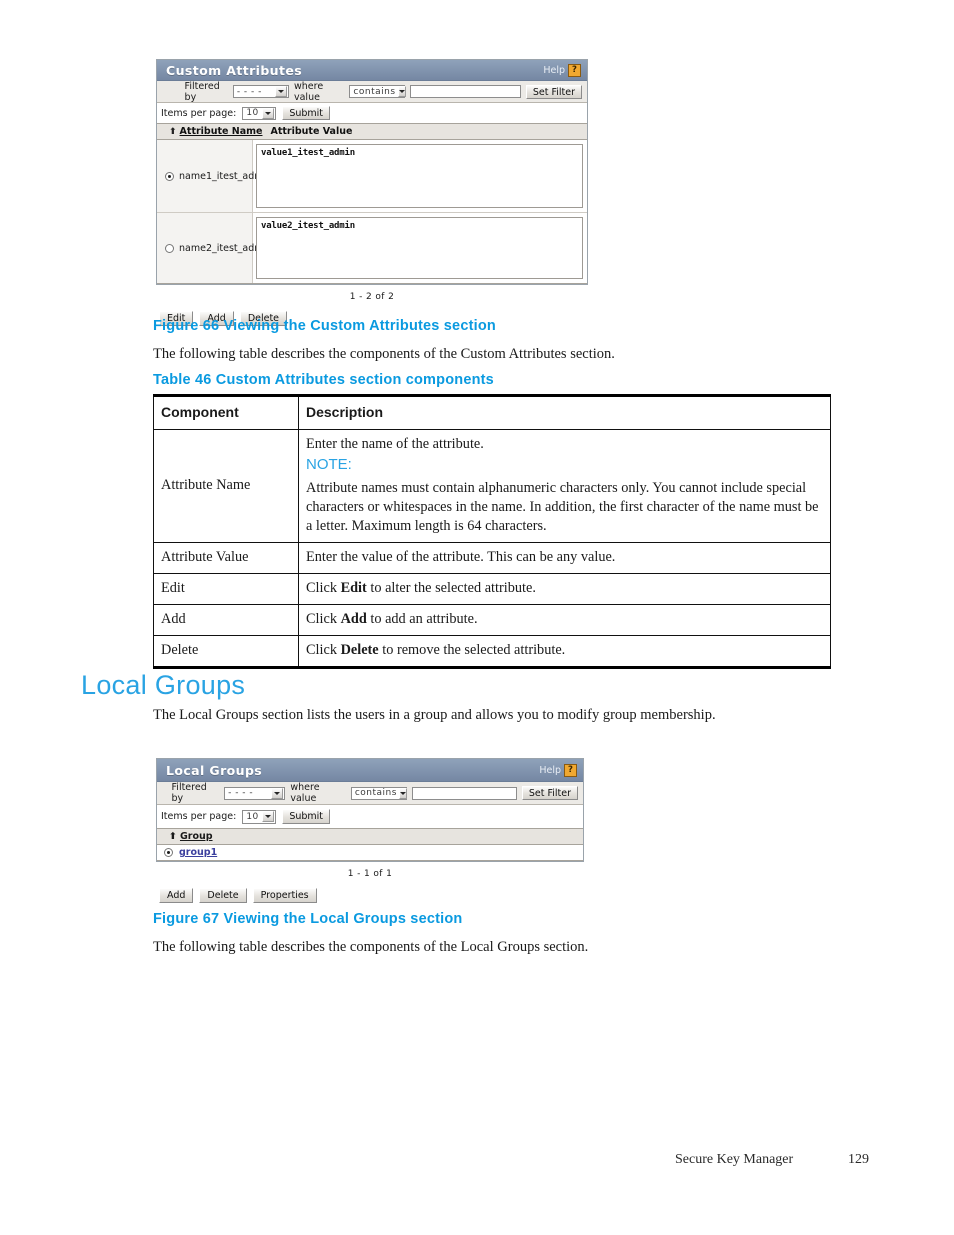 The image size is (954, 1235). What do you see at coordinates (370, 874) in the screenshot?
I see `table-pager: 1 - 1 of 1` at bounding box center [370, 874].